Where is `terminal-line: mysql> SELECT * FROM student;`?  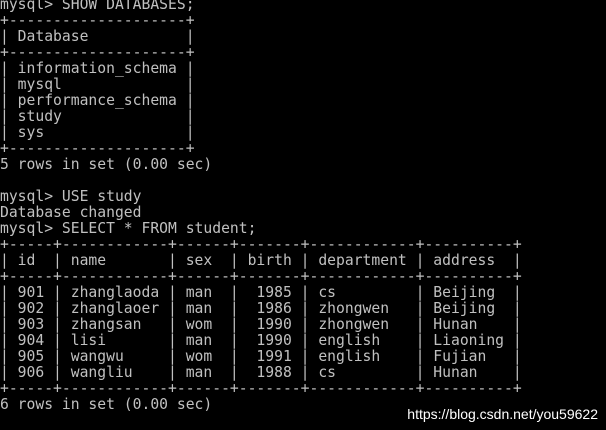
terminal-line: mysql> SELECT * FROM student; is located at coordinates (128, 228).